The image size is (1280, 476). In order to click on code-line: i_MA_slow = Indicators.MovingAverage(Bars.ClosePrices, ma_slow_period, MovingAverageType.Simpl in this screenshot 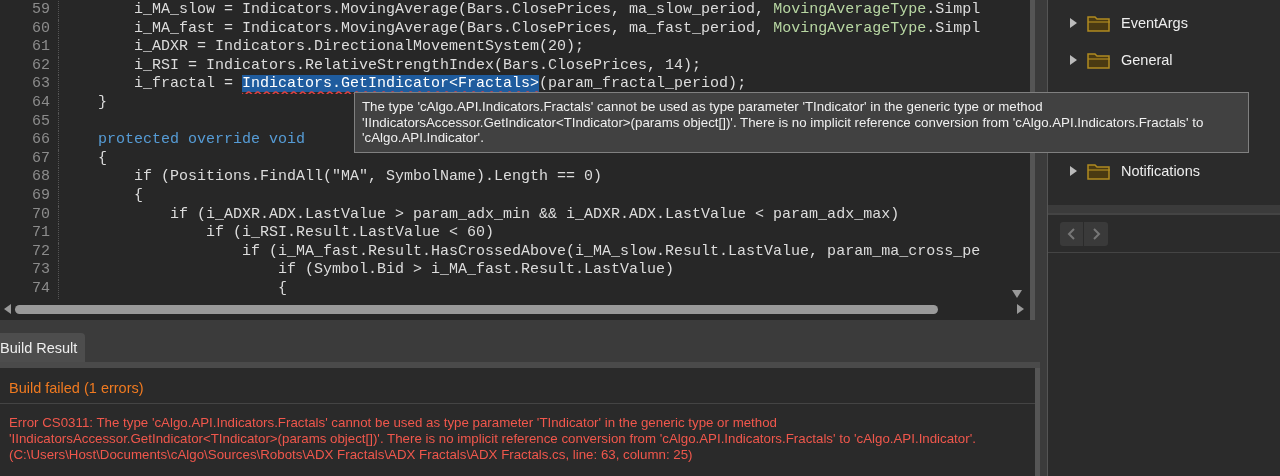, I will do `click(557, 10)`.